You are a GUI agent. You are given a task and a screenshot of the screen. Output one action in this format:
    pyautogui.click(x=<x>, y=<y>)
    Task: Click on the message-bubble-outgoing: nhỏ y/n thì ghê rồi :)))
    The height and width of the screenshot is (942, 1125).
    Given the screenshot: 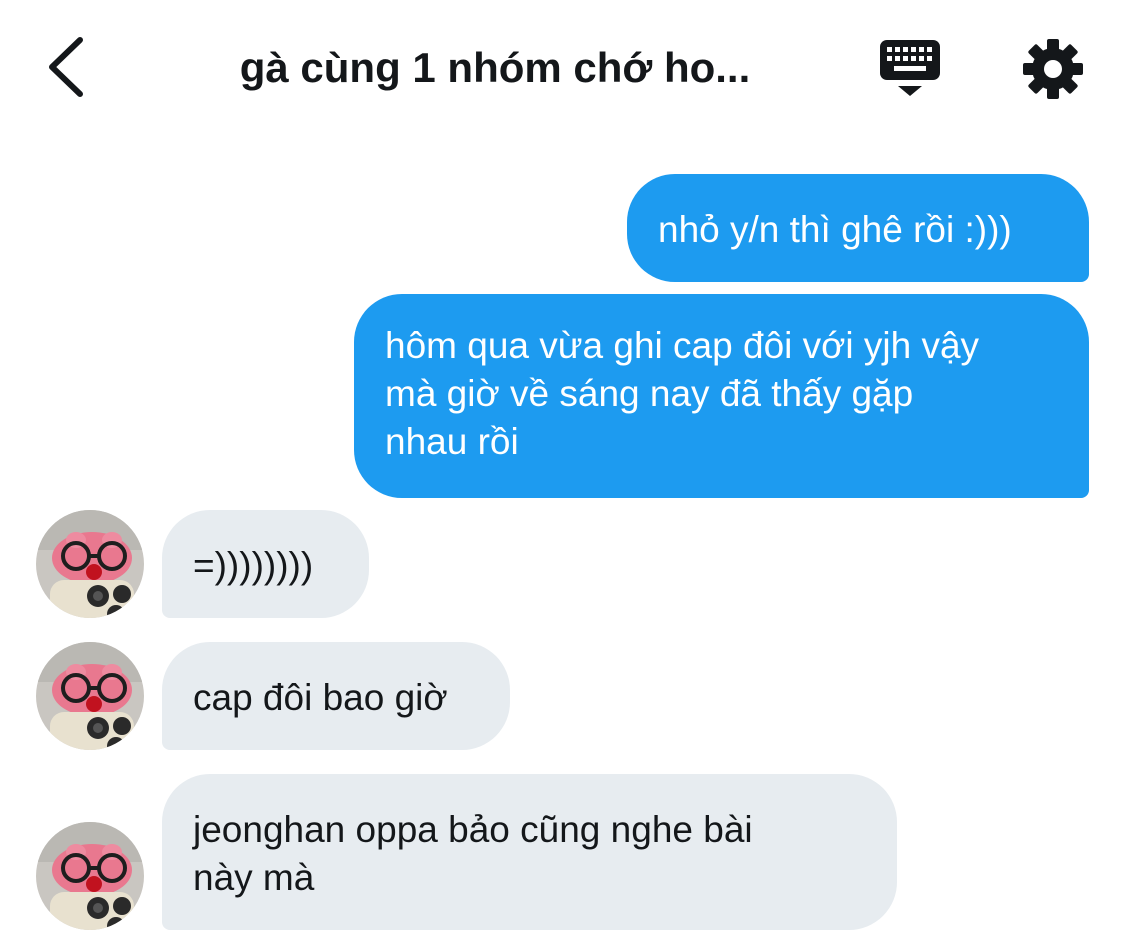 What is the action you would take?
    pyautogui.click(x=858, y=228)
    